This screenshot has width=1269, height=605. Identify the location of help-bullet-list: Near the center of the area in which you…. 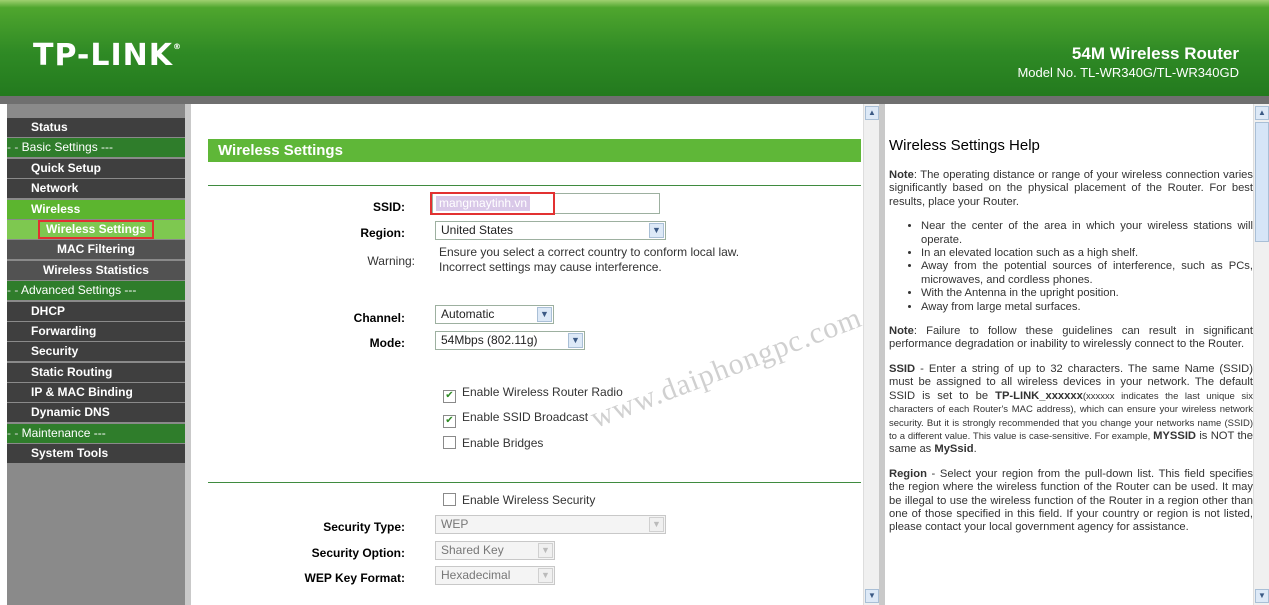
(1071, 267).